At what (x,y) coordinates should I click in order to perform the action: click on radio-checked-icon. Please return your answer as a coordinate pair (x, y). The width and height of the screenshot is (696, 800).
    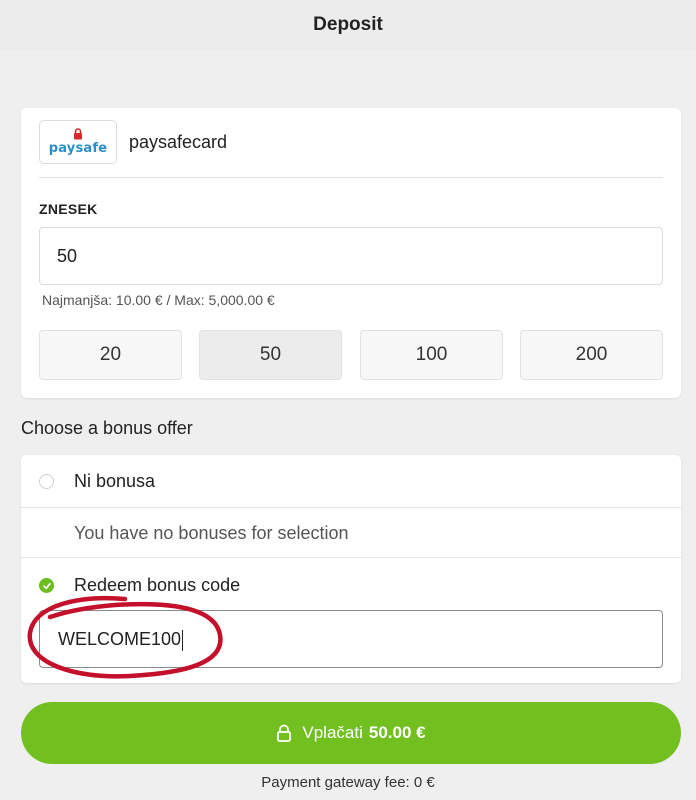
    Looking at the image, I should click on (46, 585).